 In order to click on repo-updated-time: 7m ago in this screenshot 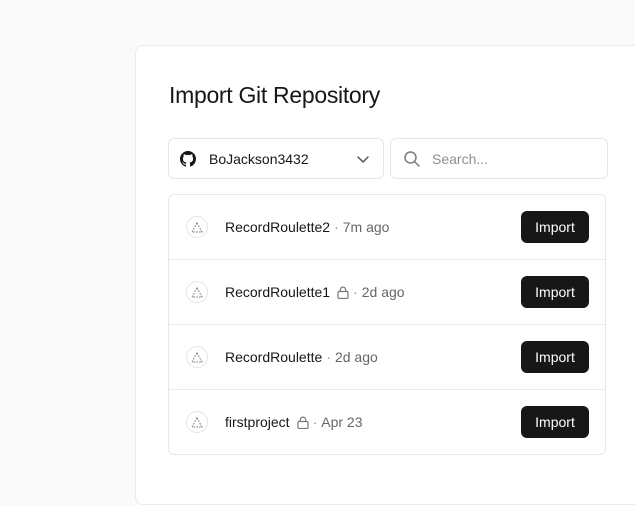, I will do `click(366, 227)`.